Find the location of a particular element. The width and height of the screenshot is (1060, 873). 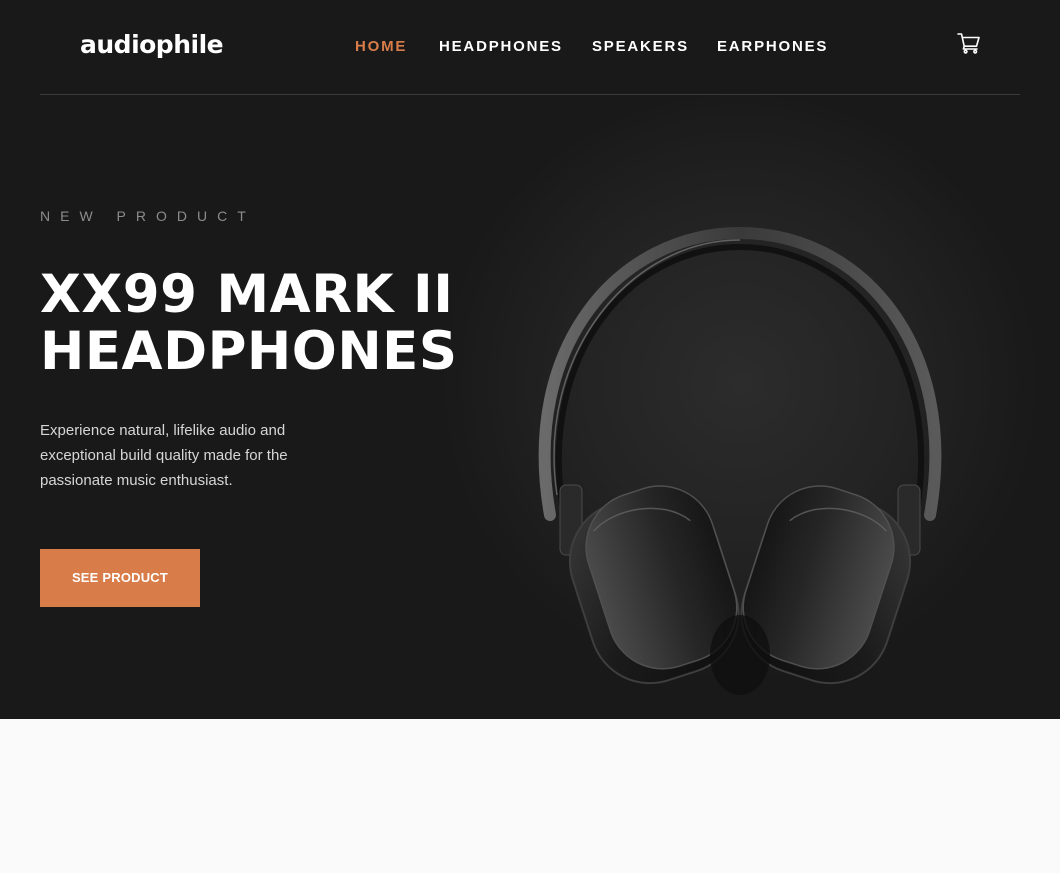

hero-overline: NEW PRODUCT is located at coordinates (148, 216).